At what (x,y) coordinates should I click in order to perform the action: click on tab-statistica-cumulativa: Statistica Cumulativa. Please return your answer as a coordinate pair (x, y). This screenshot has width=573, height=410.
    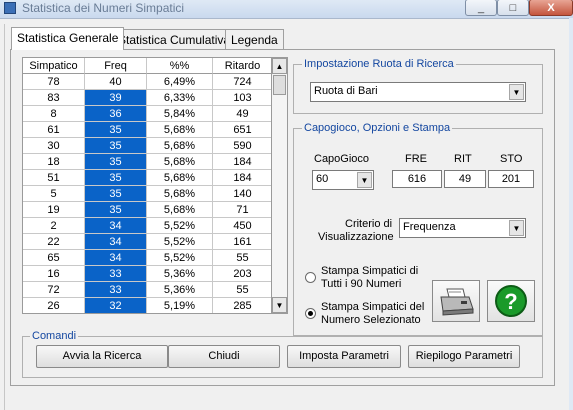
    Looking at the image, I should click on (174, 39).